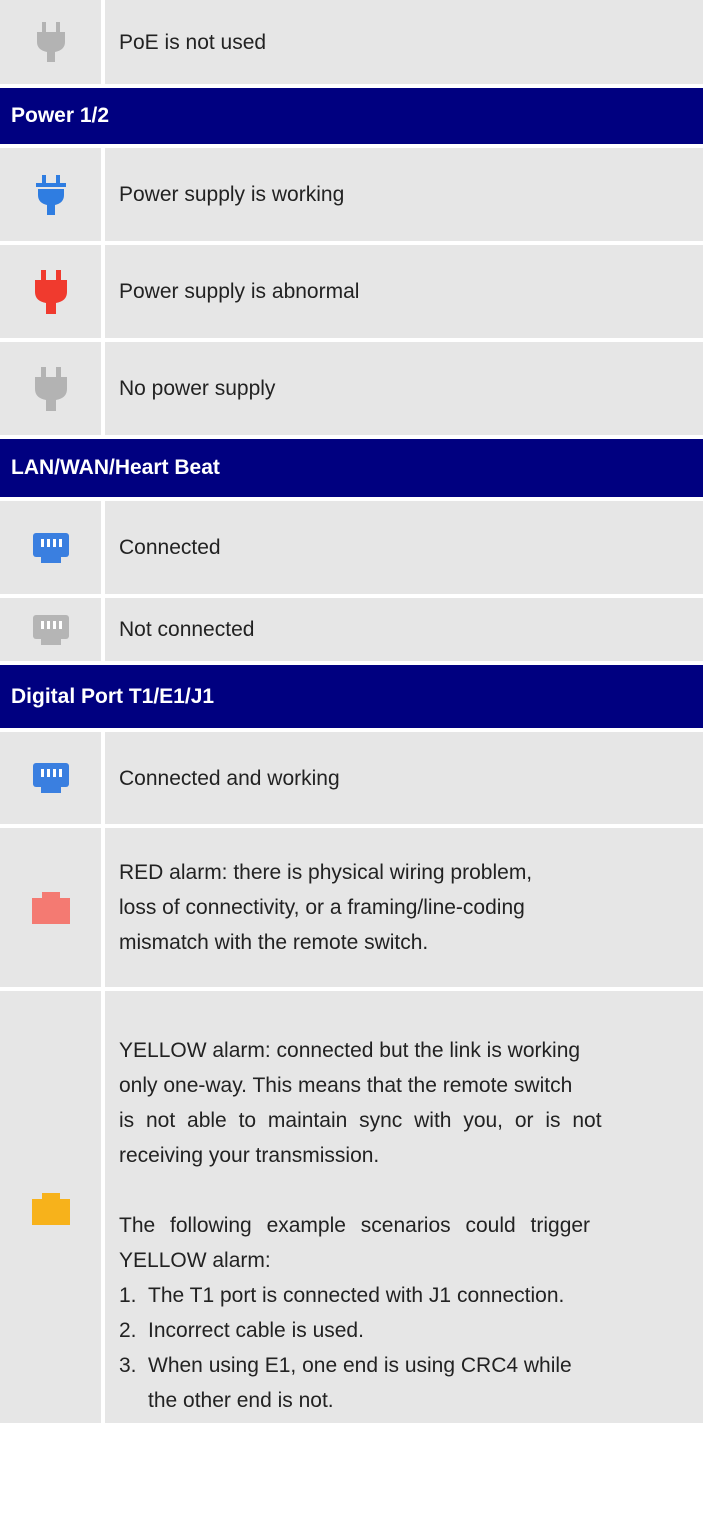 This screenshot has width=703, height=1525. I want to click on scenario-intro-line: YELLOW alarm:, so click(195, 1260).